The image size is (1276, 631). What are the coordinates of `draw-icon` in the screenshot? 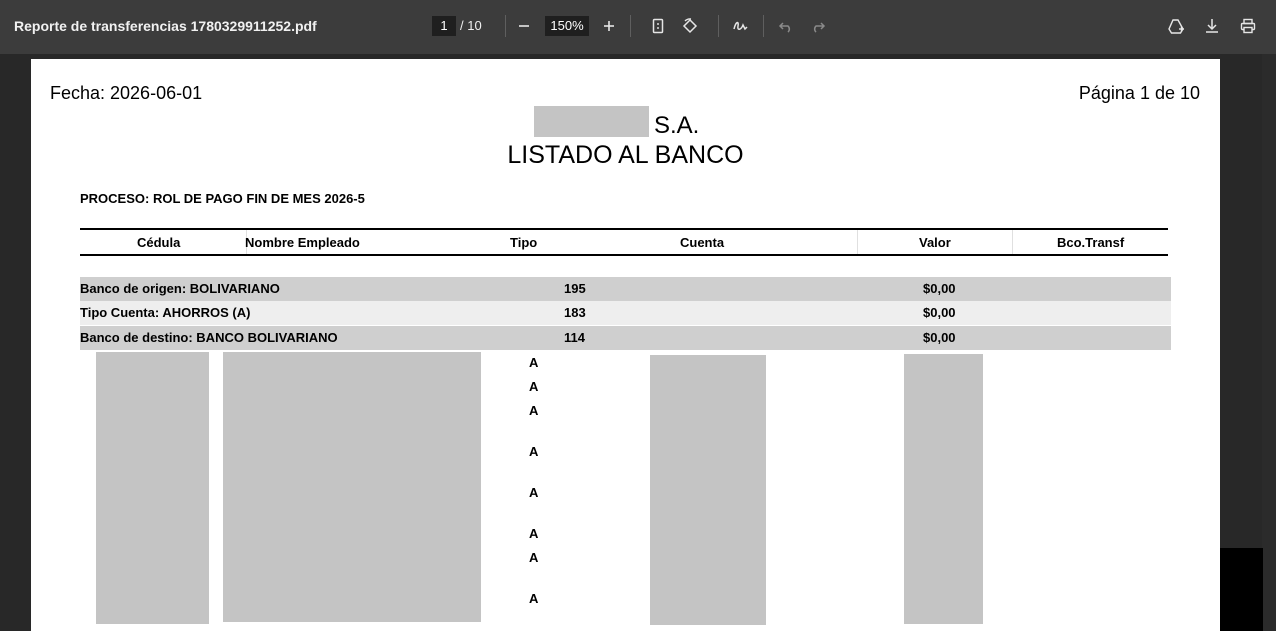 It's located at (740, 26).